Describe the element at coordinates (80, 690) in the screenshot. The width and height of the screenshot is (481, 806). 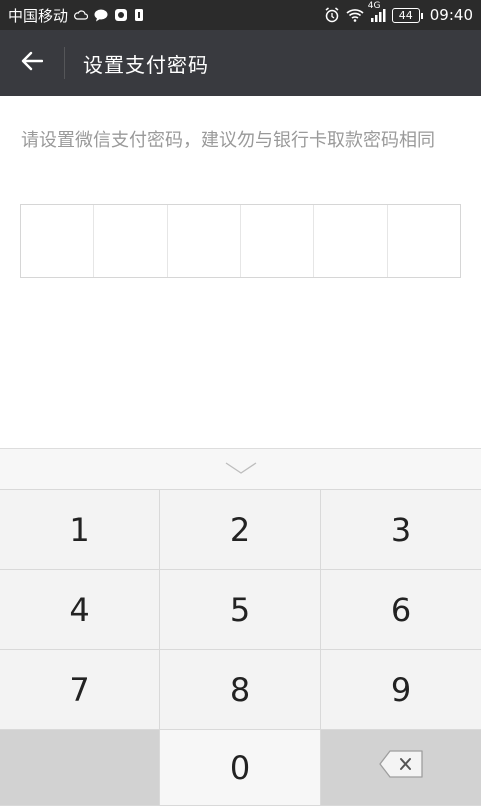
I see `key-7: 7` at that location.